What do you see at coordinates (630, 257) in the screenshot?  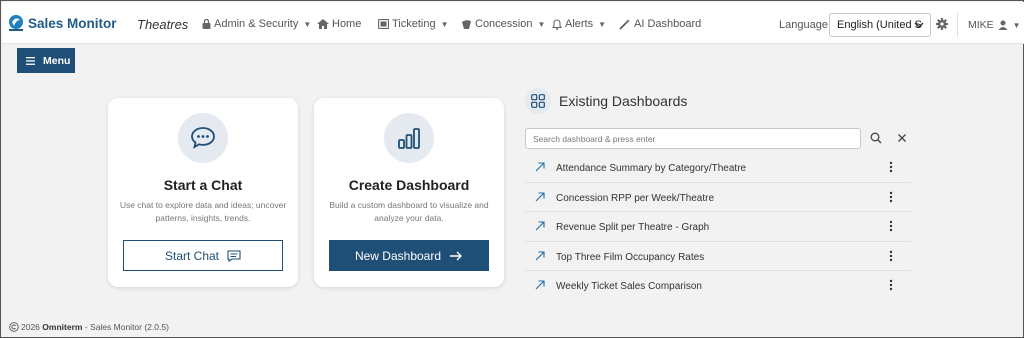 I see `dashboard-name: Top Three Film Occupancy Rates` at bounding box center [630, 257].